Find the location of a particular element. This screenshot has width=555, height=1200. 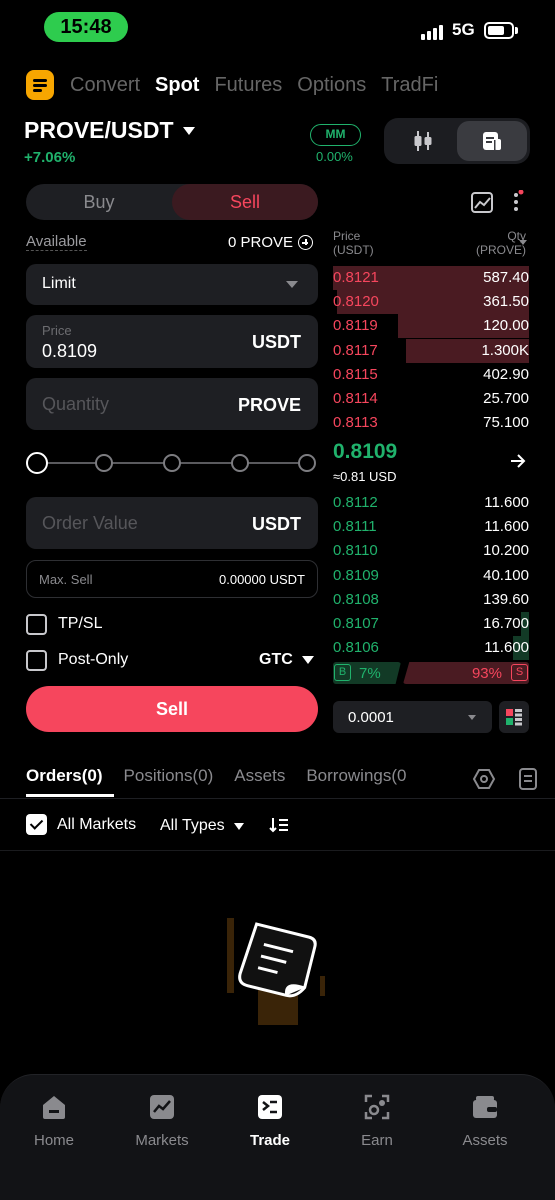

tab-futures: Futures is located at coordinates (248, 85).